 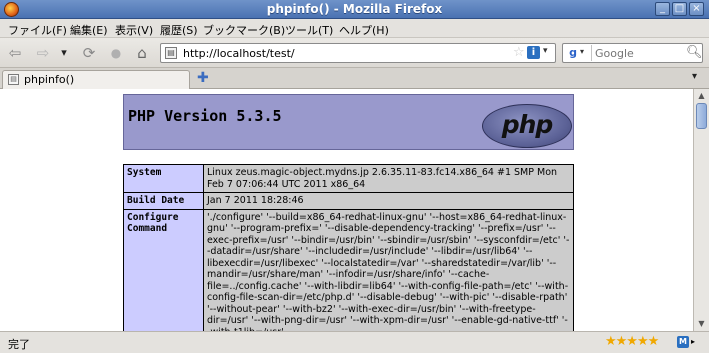 What do you see at coordinates (244, 30) in the screenshot?
I see `menu-bookmarks: ブックマーク(B)` at bounding box center [244, 30].